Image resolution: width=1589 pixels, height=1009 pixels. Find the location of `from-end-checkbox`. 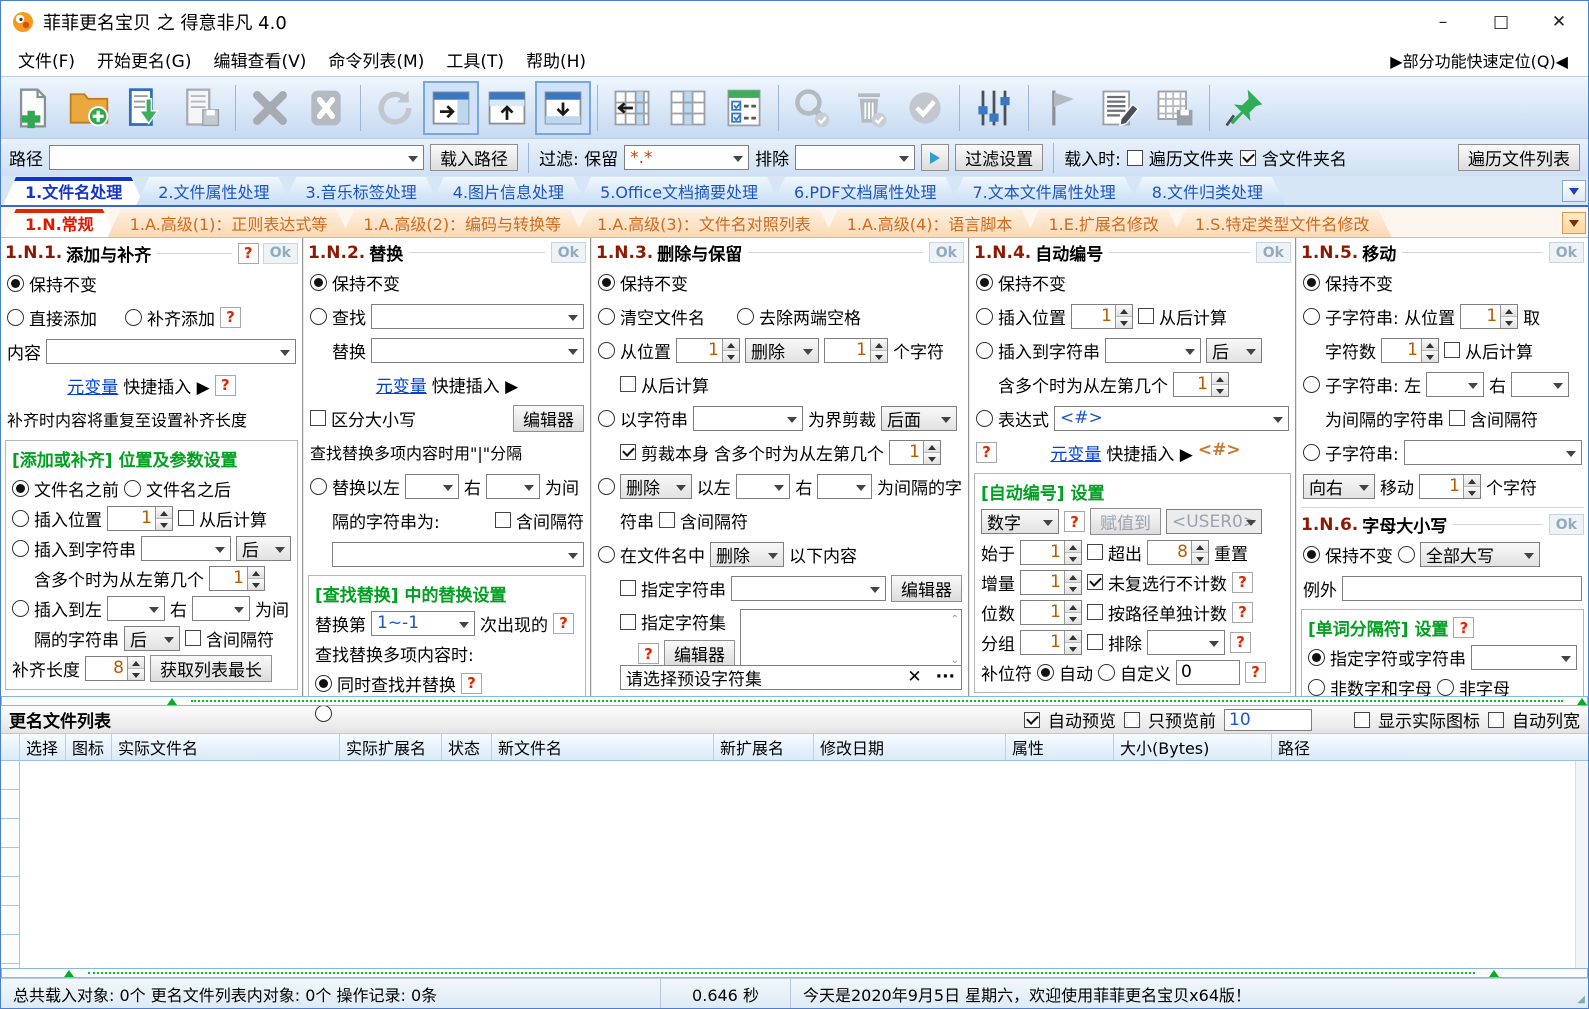

from-end-checkbox is located at coordinates (628, 384).